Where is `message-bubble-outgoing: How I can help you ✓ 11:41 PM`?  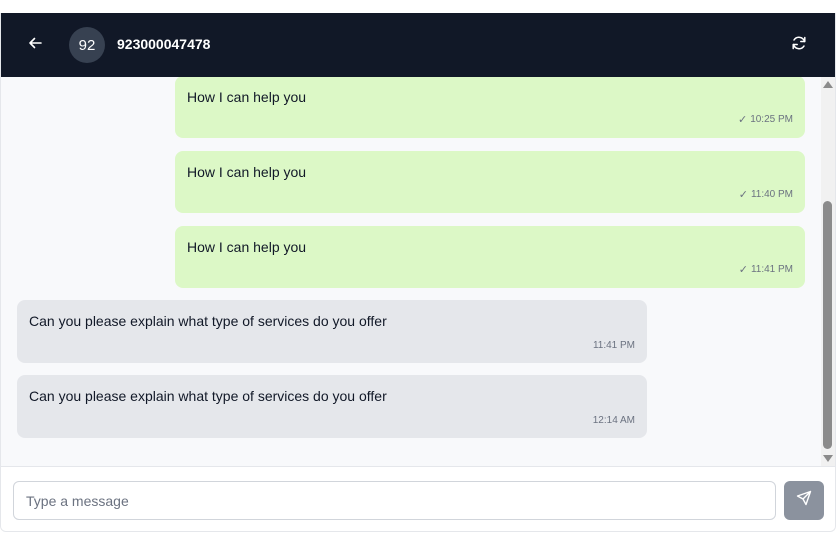
message-bubble-outgoing: How I can help you ✓ 11:41 PM is located at coordinates (490, 257).